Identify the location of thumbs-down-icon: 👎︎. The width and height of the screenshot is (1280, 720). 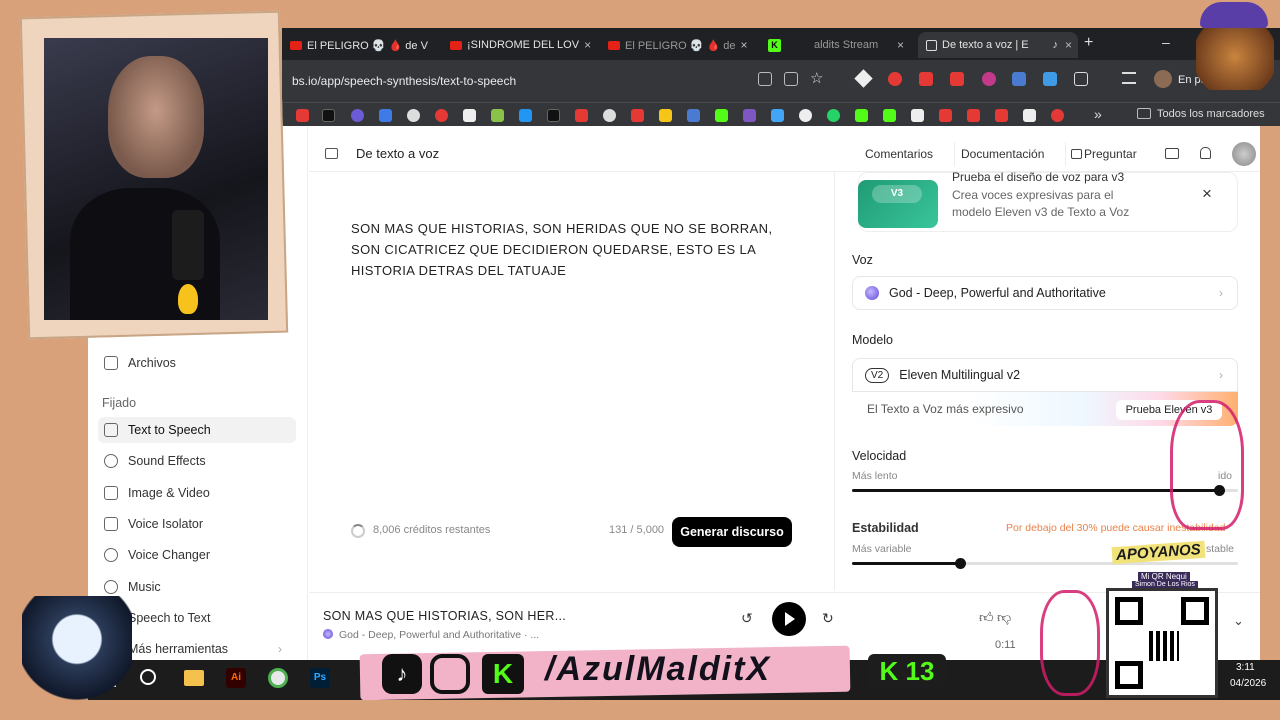
(1004, 617).